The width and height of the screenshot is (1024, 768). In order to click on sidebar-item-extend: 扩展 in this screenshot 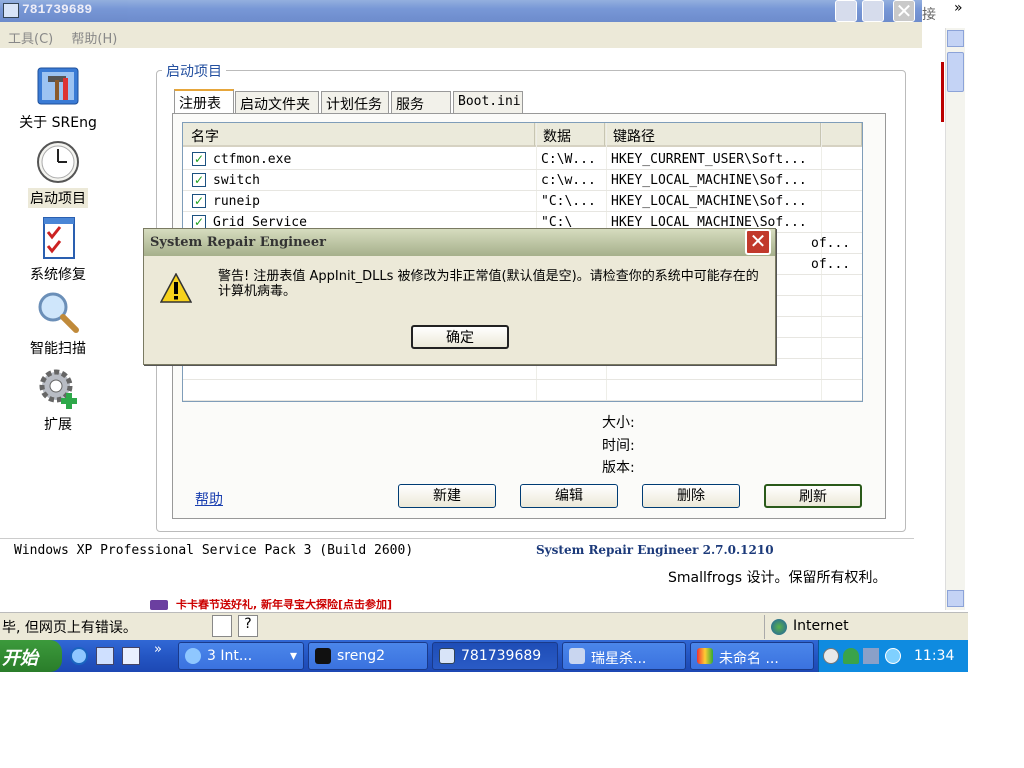, I will do `click(58, 400)`.